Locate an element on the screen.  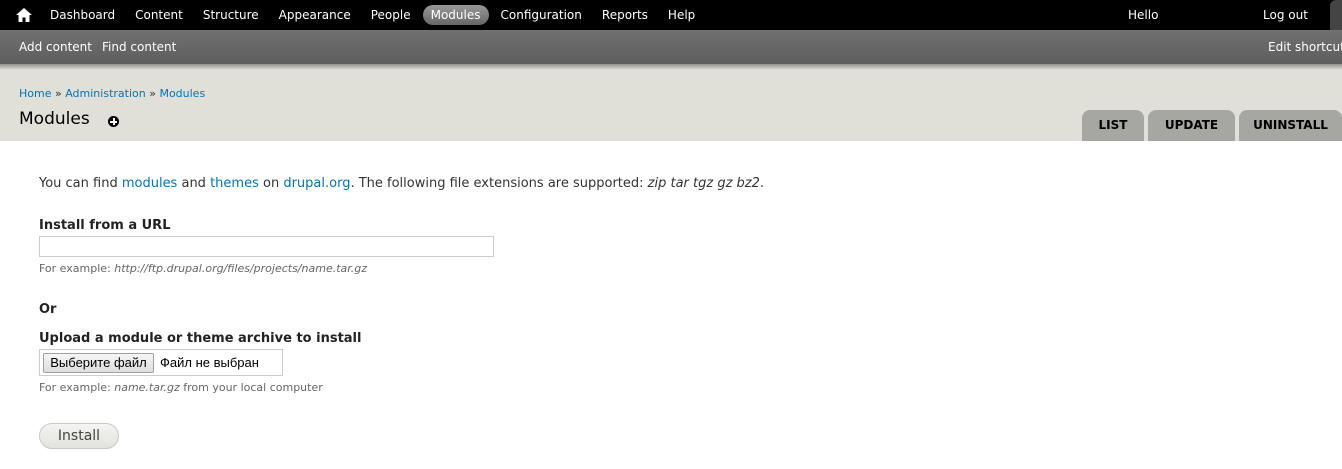
edit-shortcuts-link: Edit shortcuts is located at coordinates (1305, 47).